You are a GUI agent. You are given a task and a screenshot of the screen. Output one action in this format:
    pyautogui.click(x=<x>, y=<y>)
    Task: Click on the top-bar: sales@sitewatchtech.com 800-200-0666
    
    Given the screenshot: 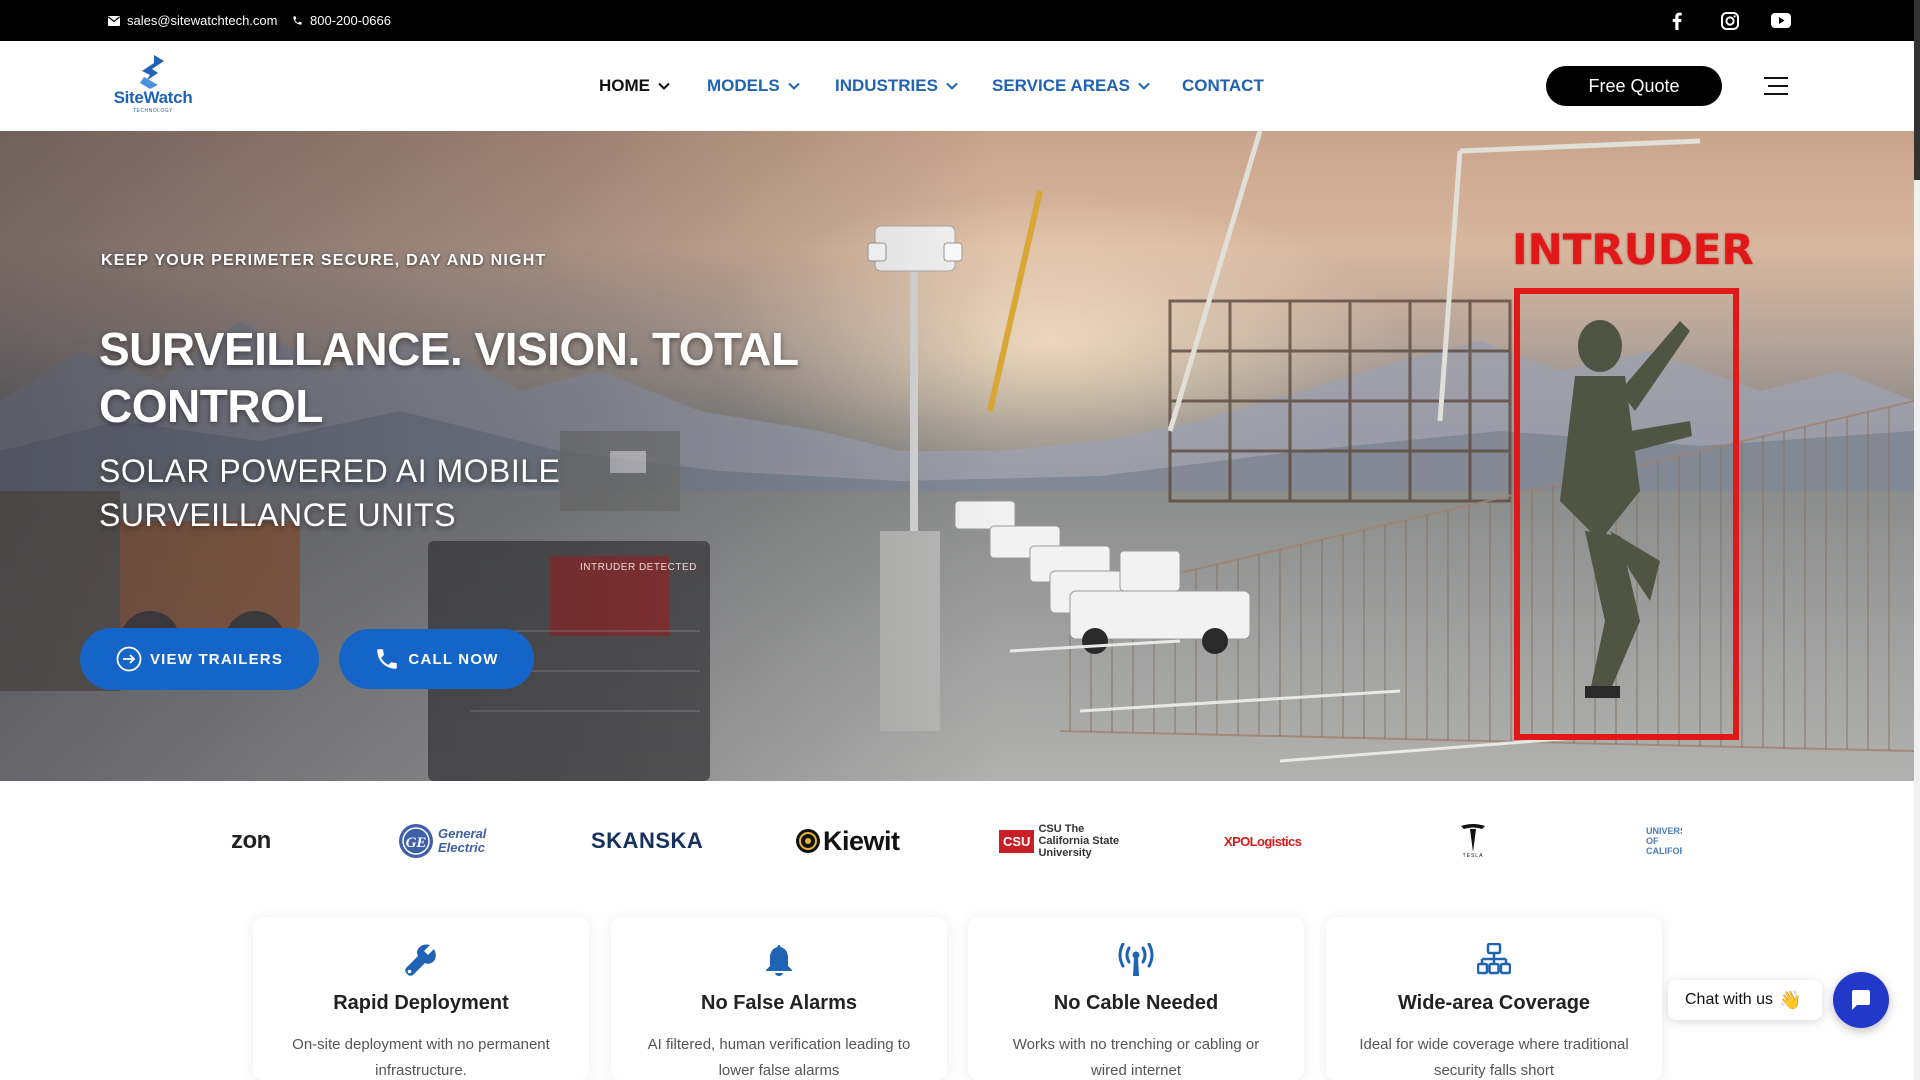 What is the action you would take?
    pyautogui.click(x=957, y=20)
    